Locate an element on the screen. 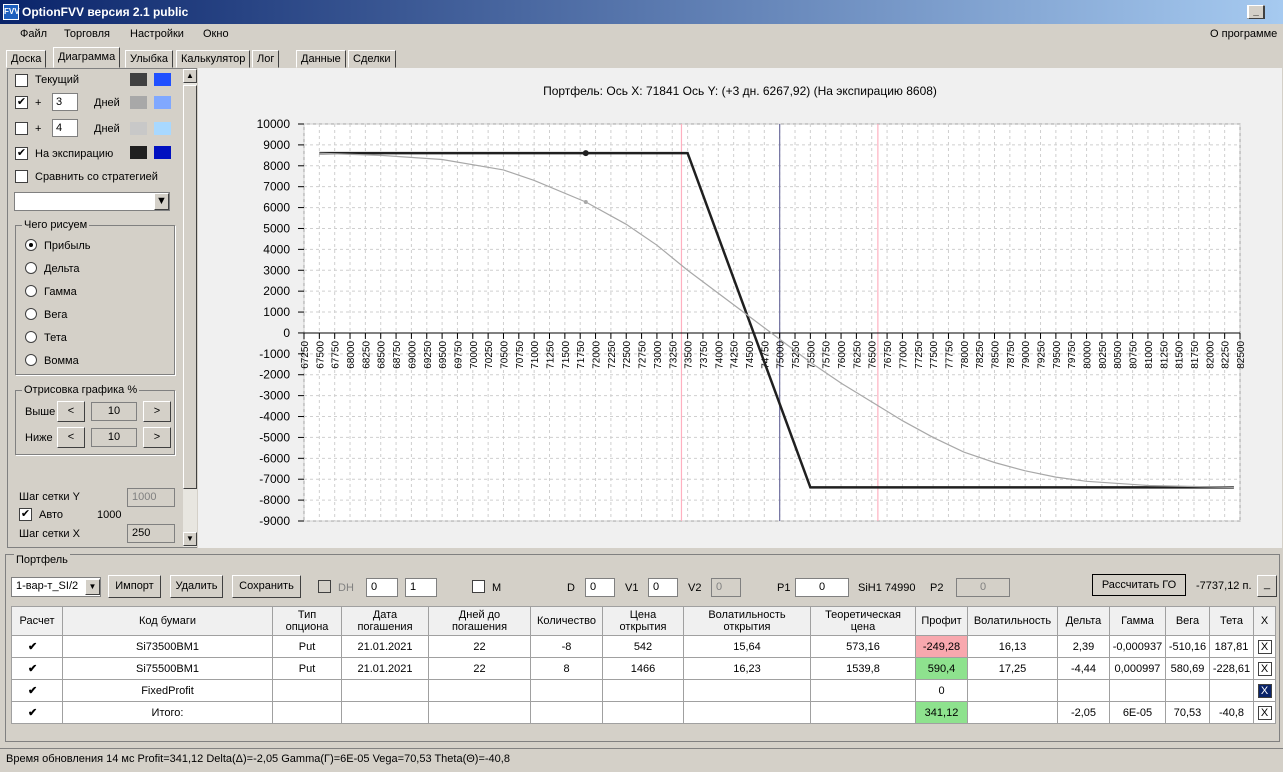  scroll-thumb is located at coordinates (190, 287).